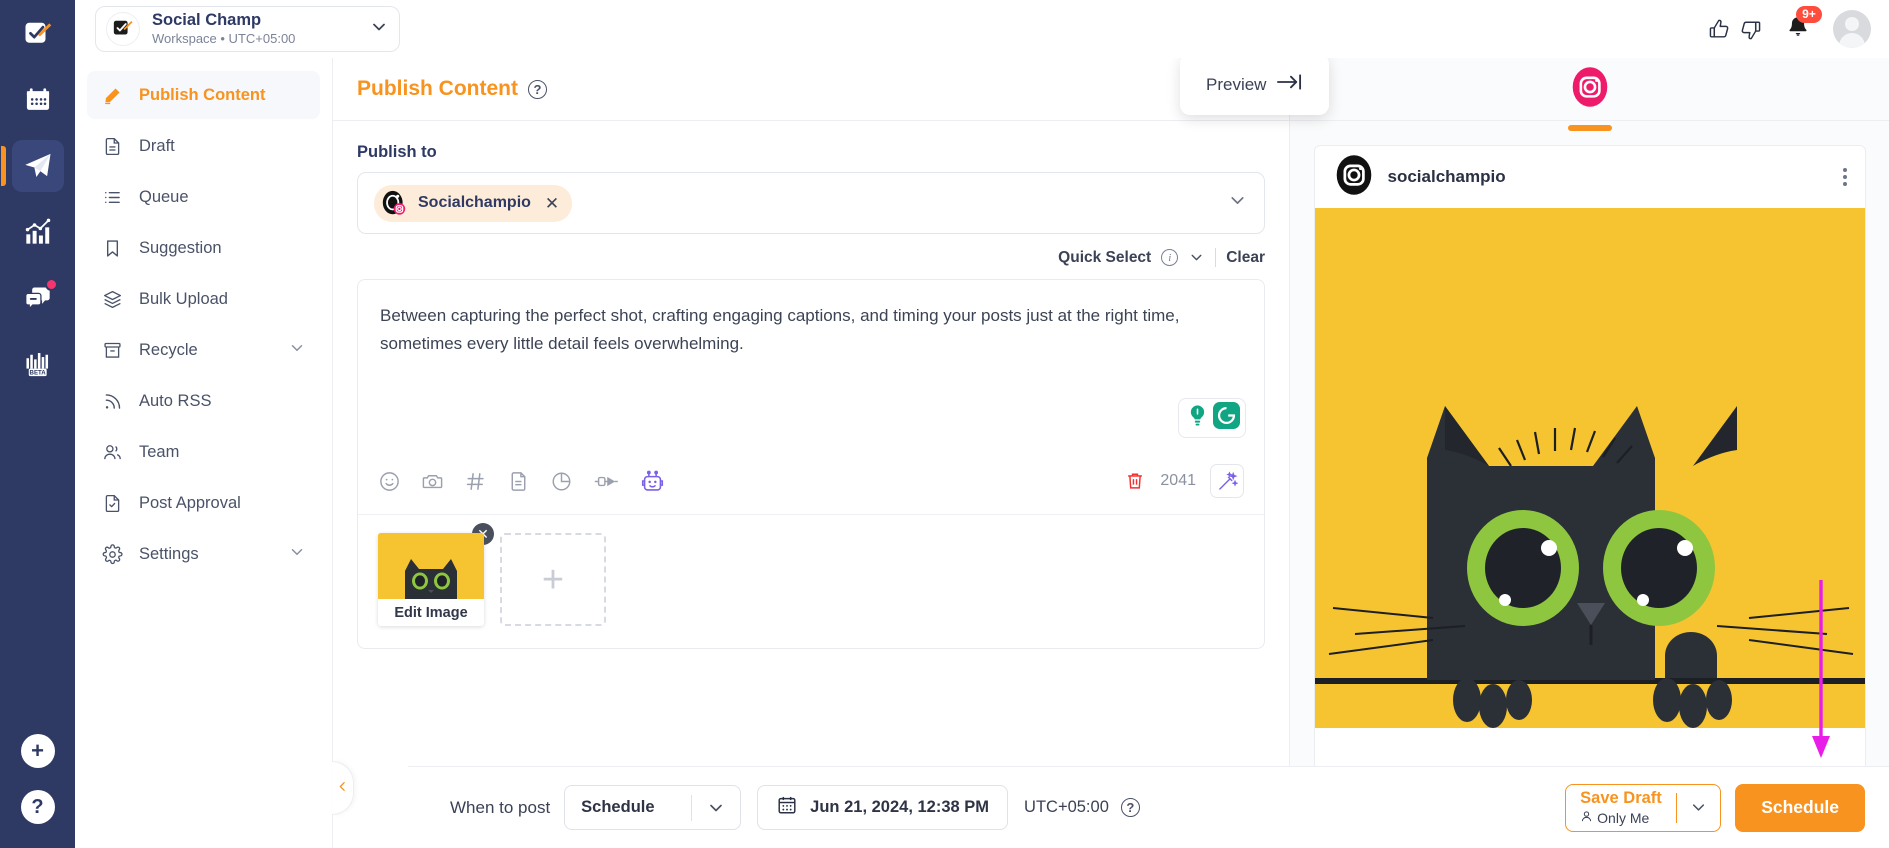 The image size is (1889, 848). Describe the element at coordinates (1589, 127) in the screenshot. I see `active-tab-indicator` at that location.